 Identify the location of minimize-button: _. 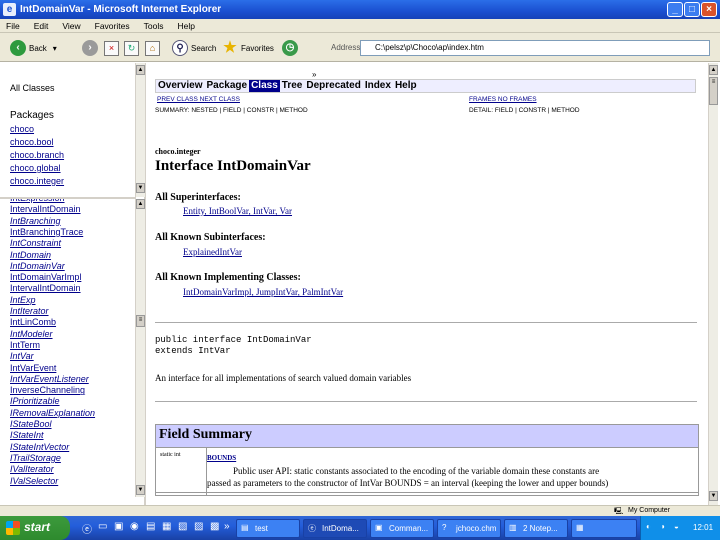
(675, 9).